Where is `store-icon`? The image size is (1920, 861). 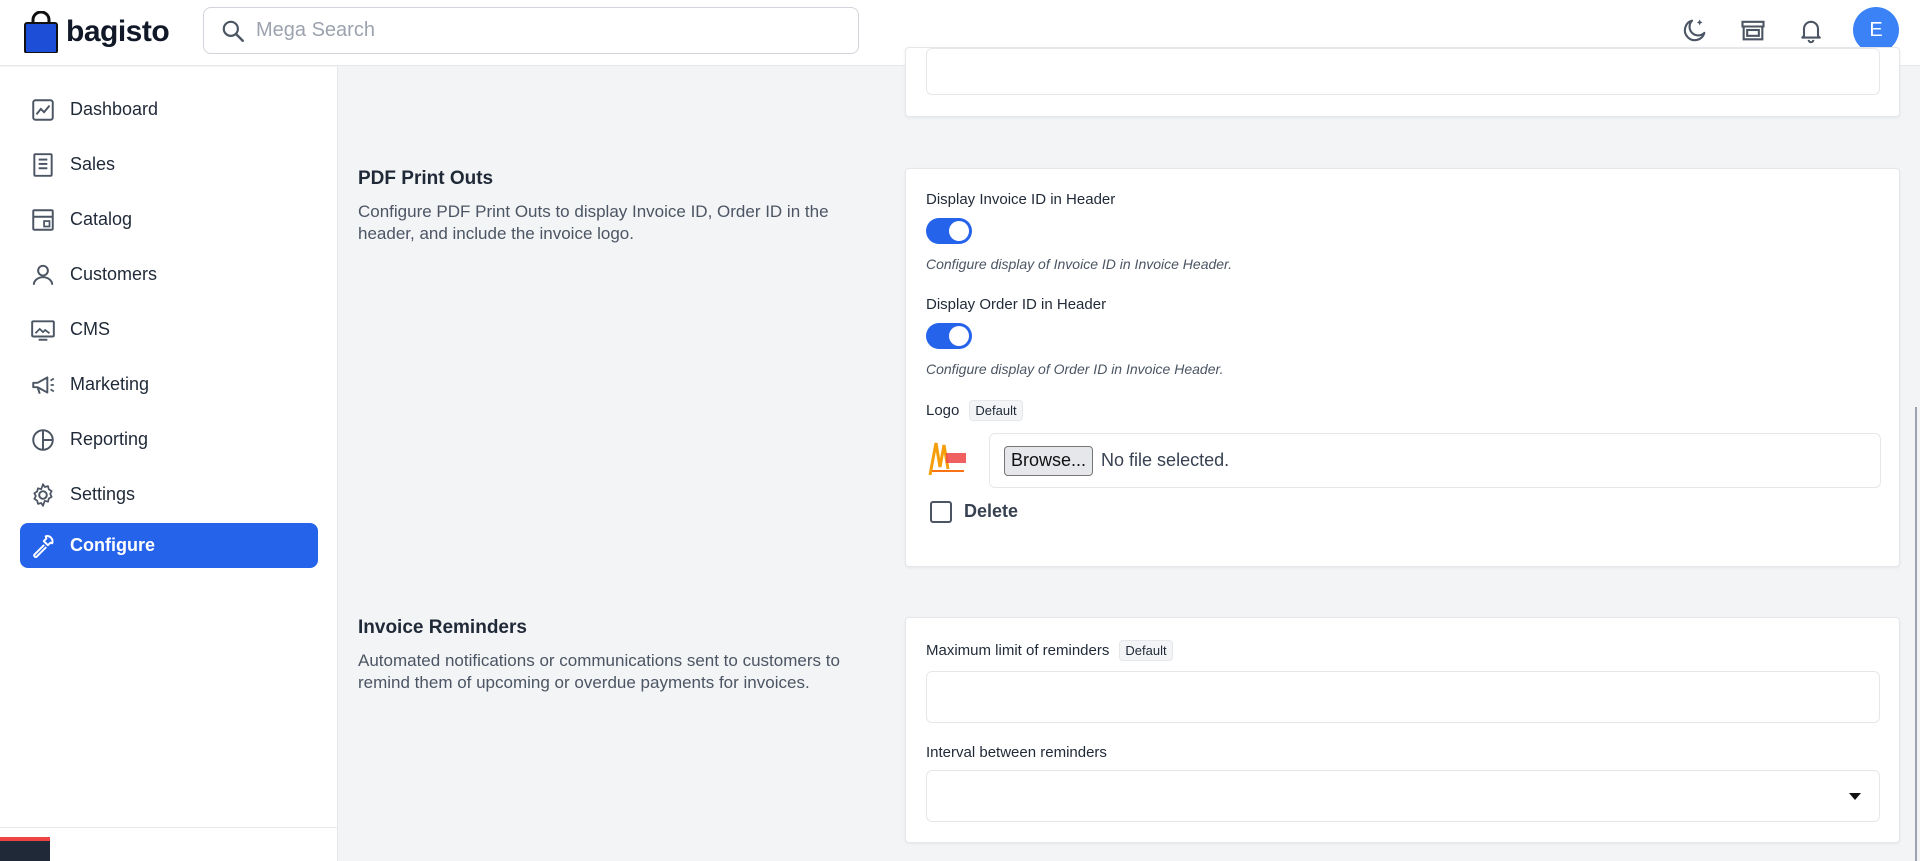 store-icon is located at coordinates (1753, 30).